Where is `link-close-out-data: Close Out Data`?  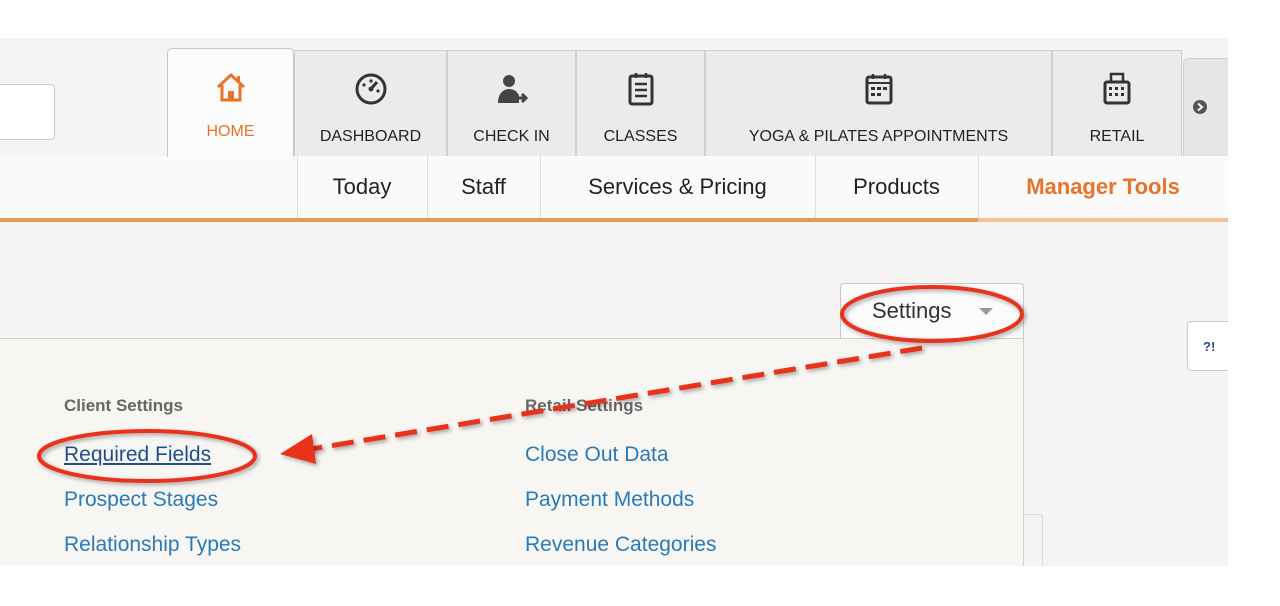 link-close-out-data: Close Out Data is located at coordinates (597, 455).